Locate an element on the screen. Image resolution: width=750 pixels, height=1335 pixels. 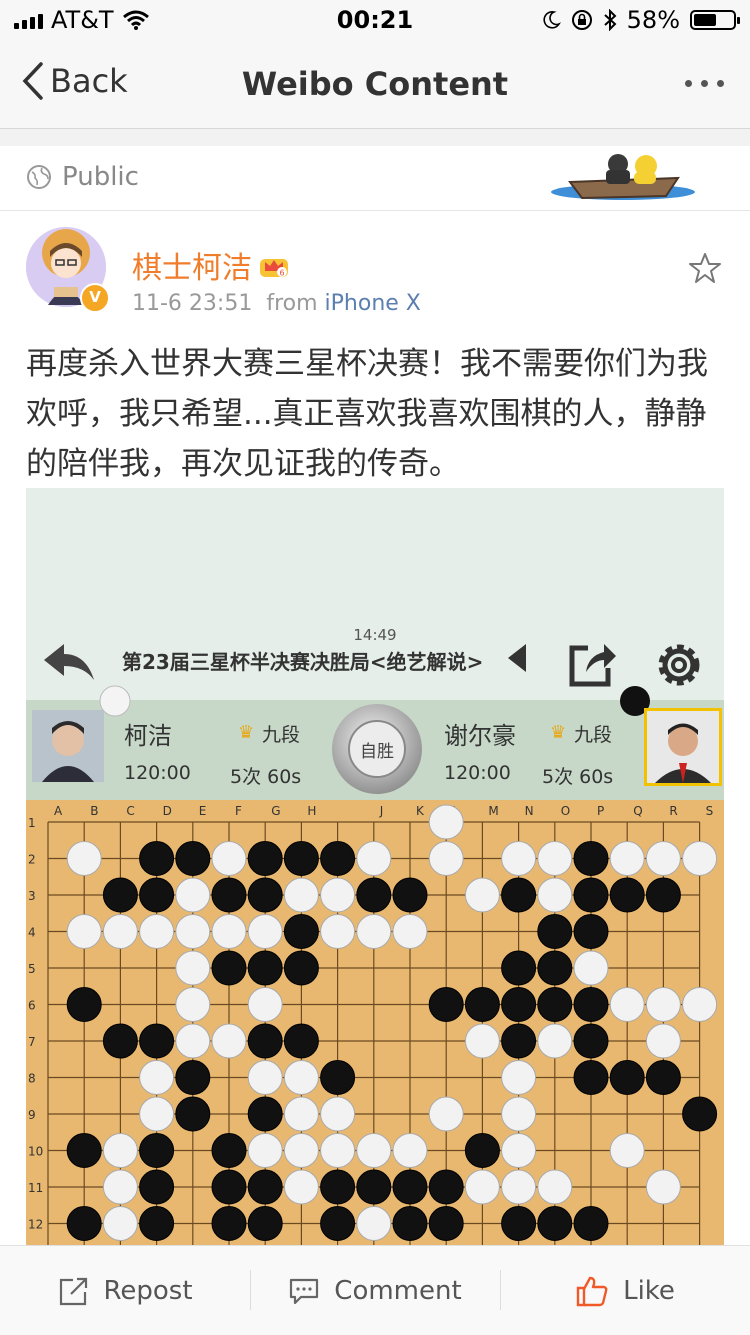
post-time: 11-6 23:51 is located at coordinates (192, 303).